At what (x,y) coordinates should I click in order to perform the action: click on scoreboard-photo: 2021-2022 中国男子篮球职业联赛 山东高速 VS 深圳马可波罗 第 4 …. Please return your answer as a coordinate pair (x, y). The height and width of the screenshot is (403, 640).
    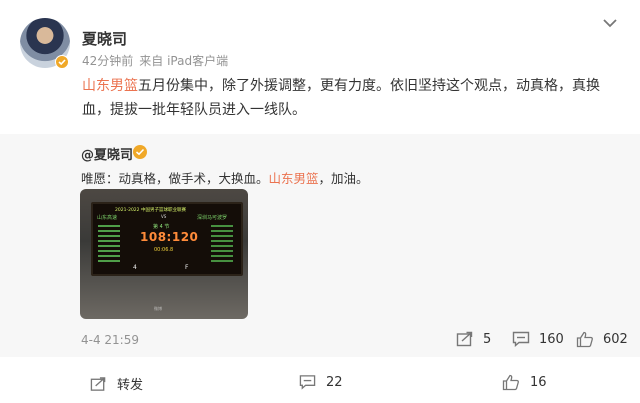
    Looking at the image, I should click on (164, 254).